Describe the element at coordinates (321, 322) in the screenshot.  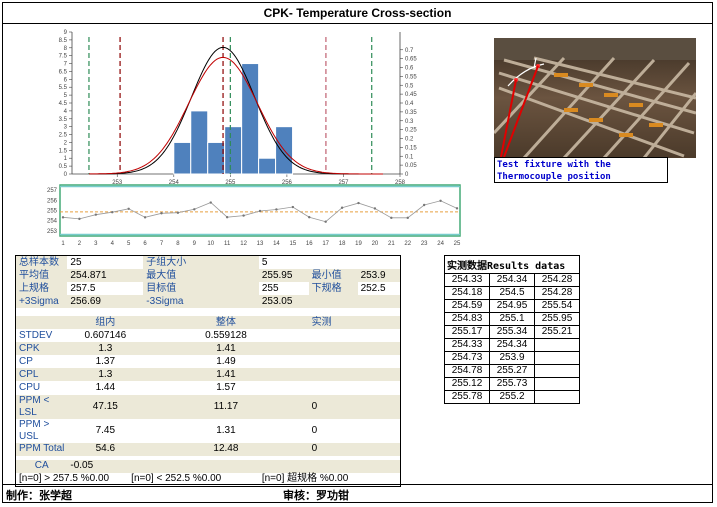
I see `actual-column-header: 实测` at that location.